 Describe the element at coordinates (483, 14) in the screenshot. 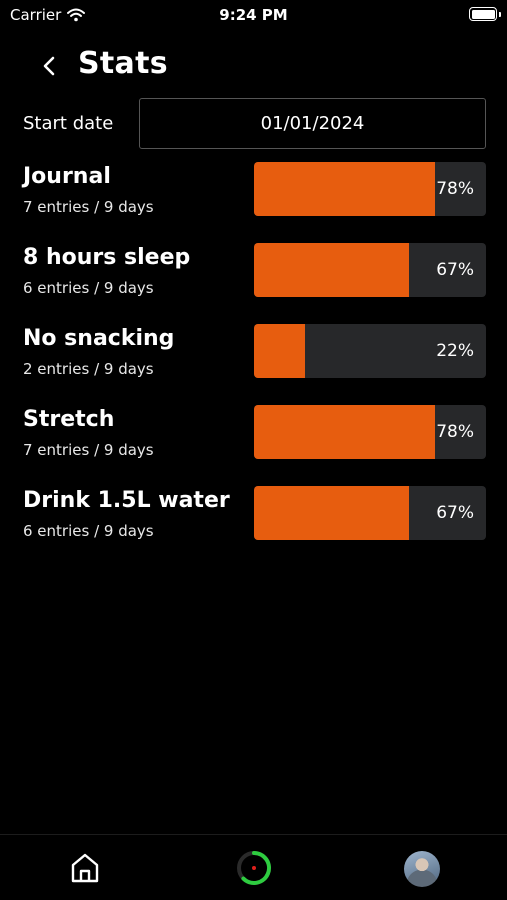

I see `battery-icon` at that location.